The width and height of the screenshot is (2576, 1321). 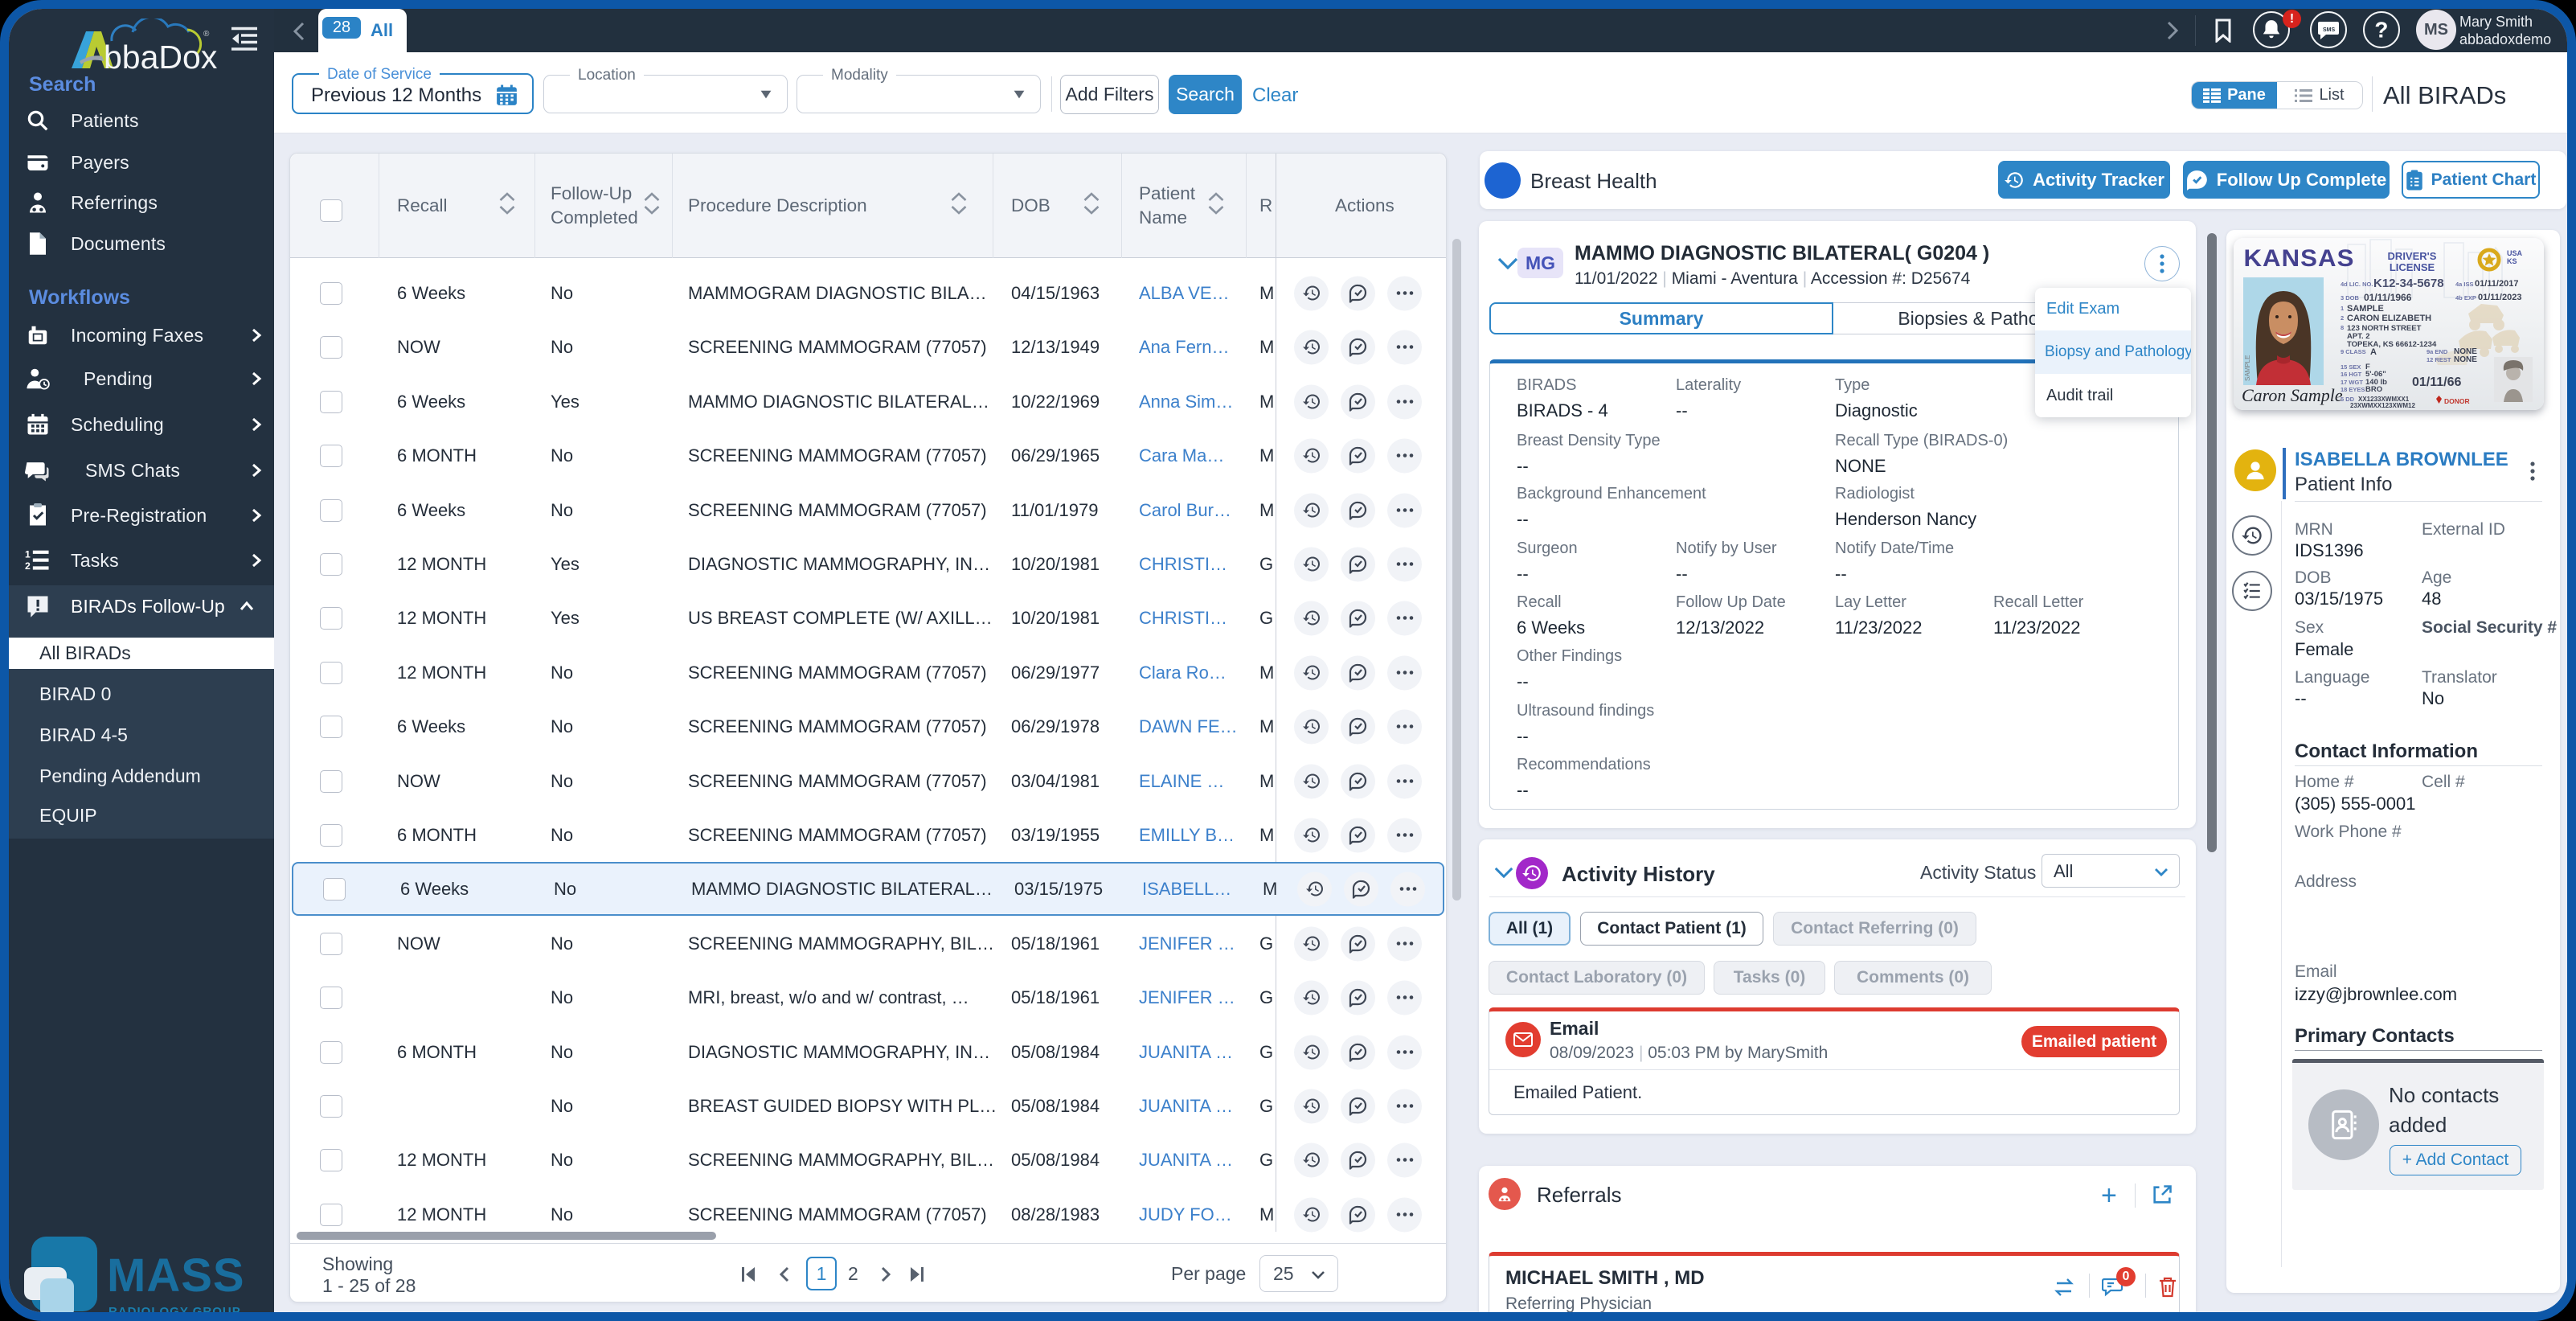 What do you see at coordinates (2515, 253) in the screenshot?
I see `svg-text: USA` at bounding box center [2515, 253].